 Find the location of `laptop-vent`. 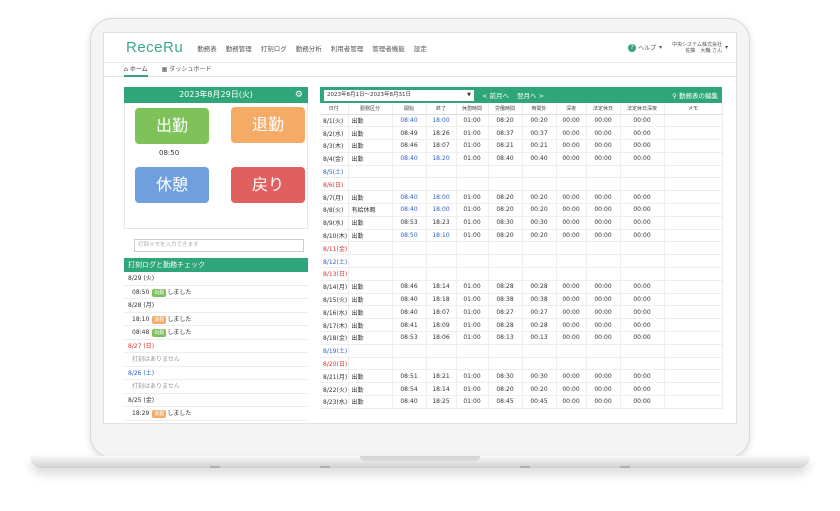

laptop-vent is located at coordinates (215, 467).